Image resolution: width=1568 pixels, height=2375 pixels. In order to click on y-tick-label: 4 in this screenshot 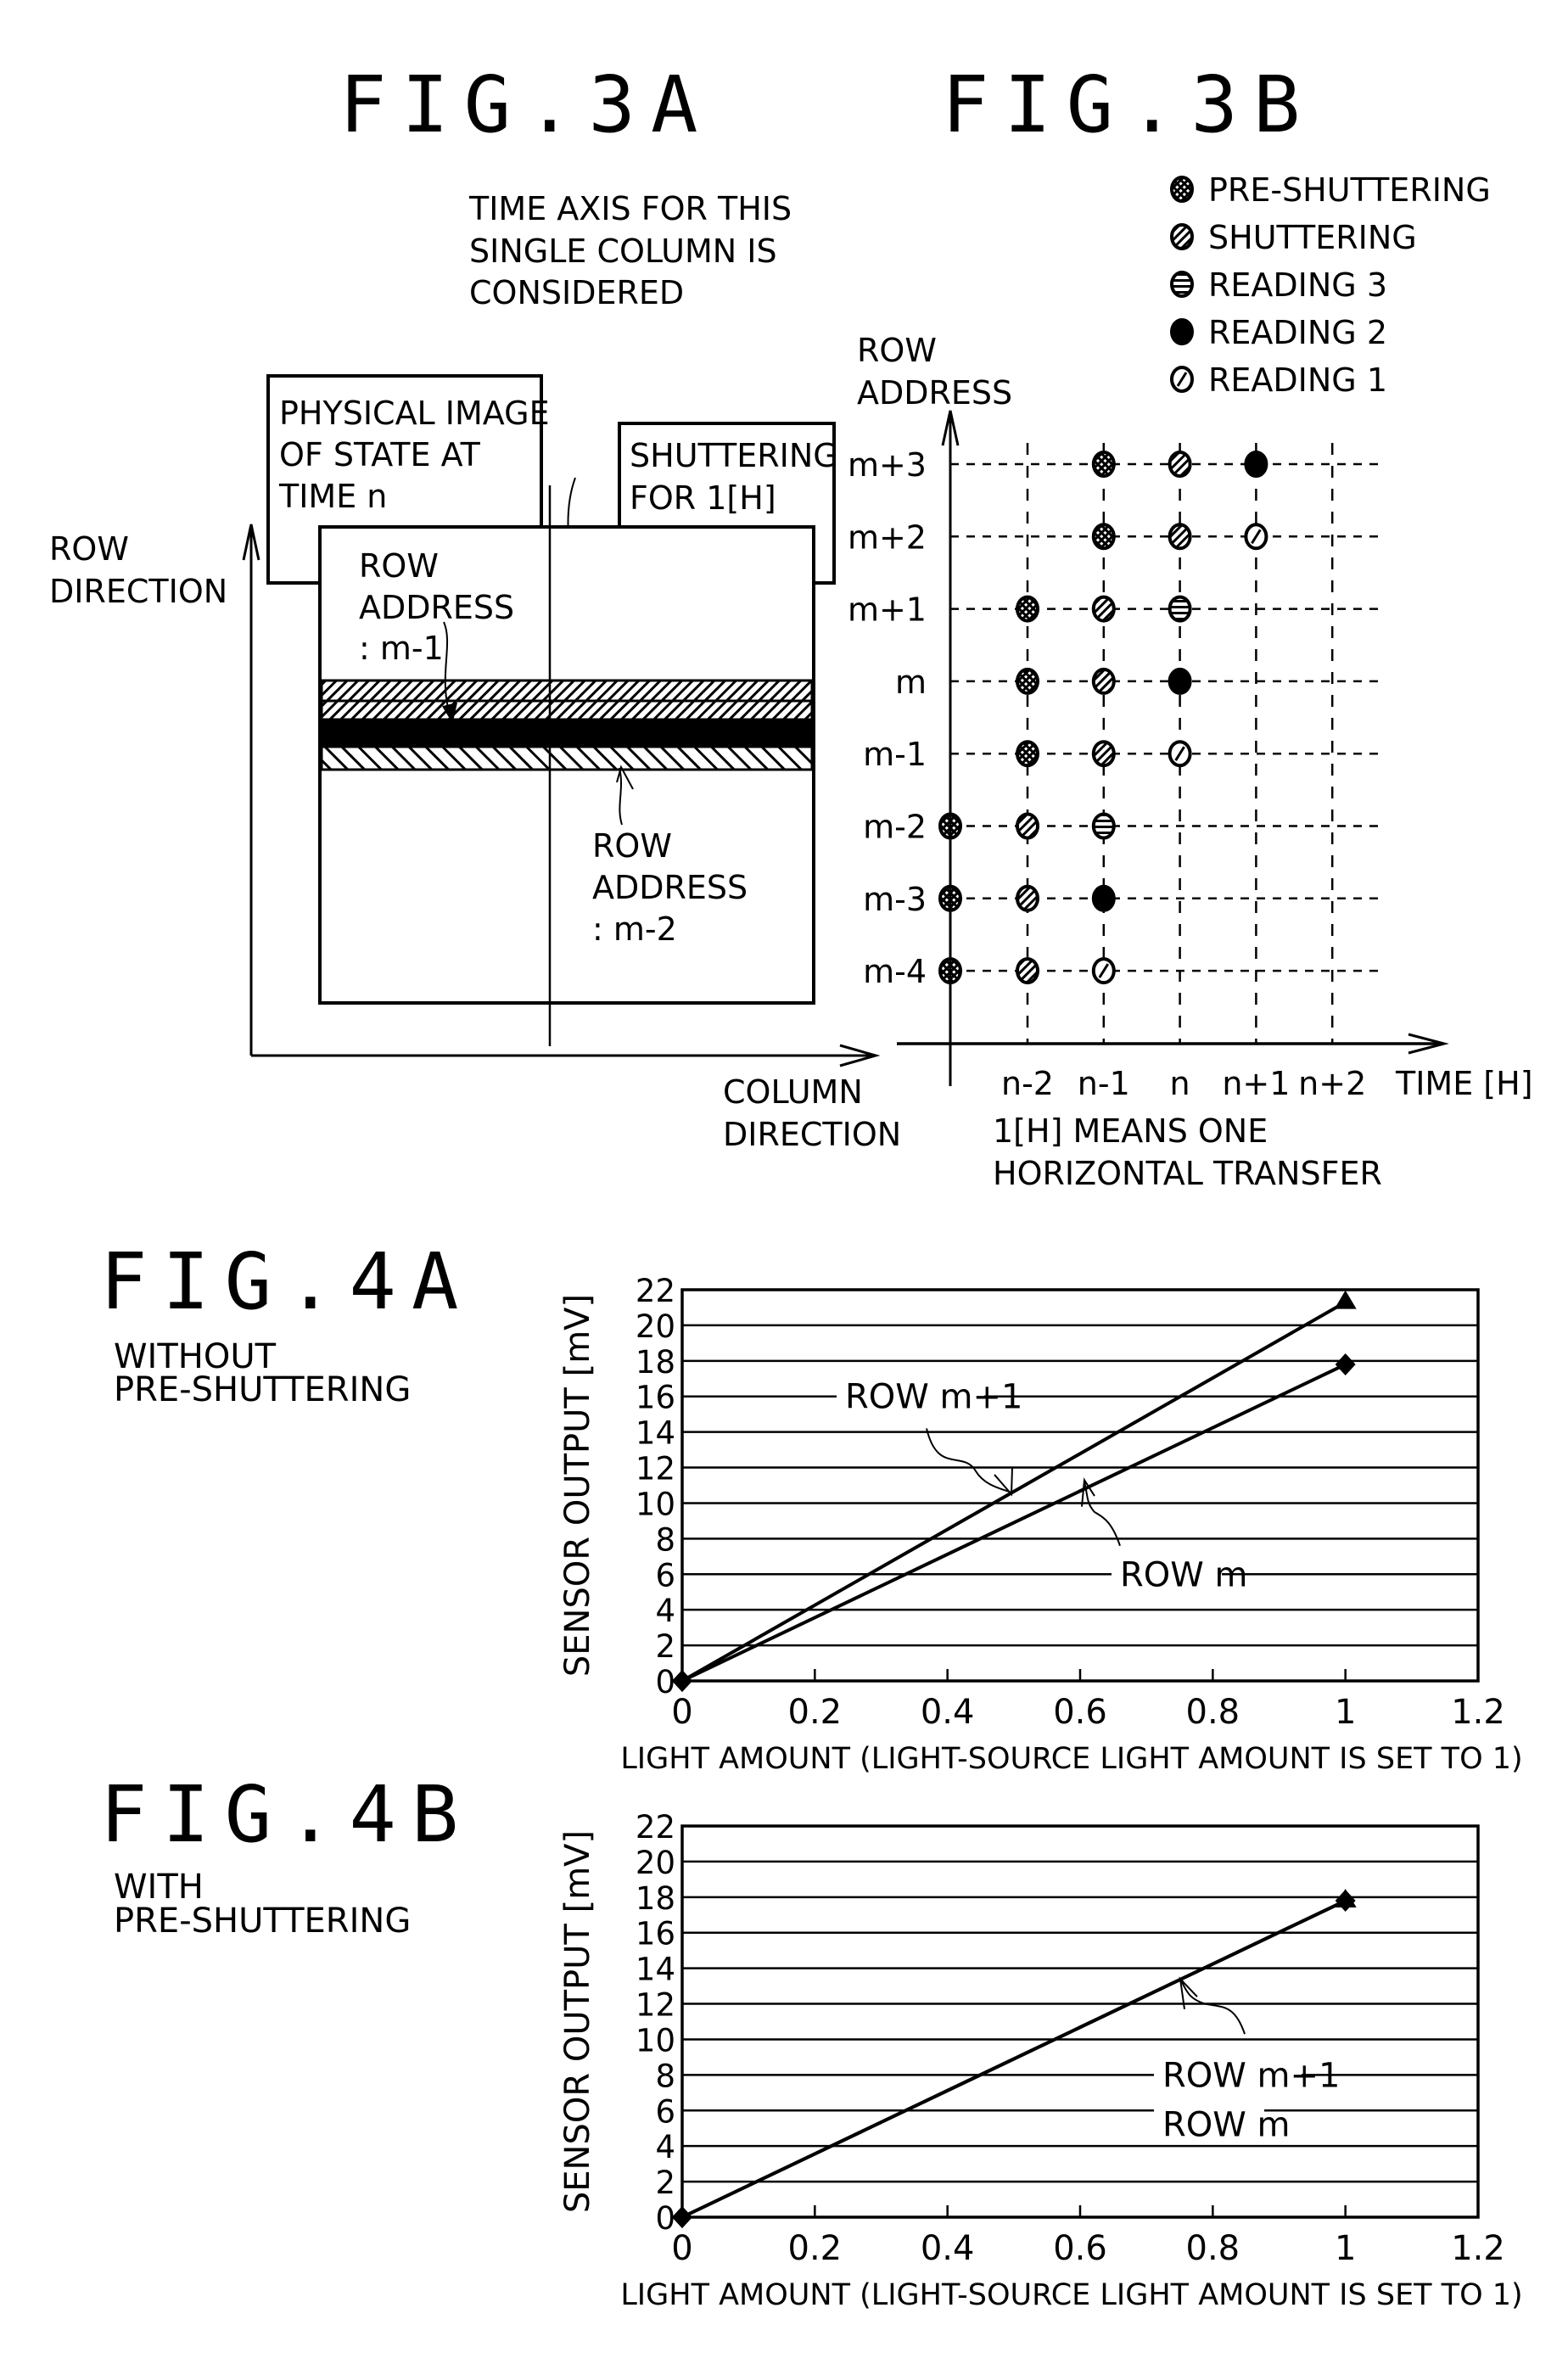, I will do `click(665, 2147)`.